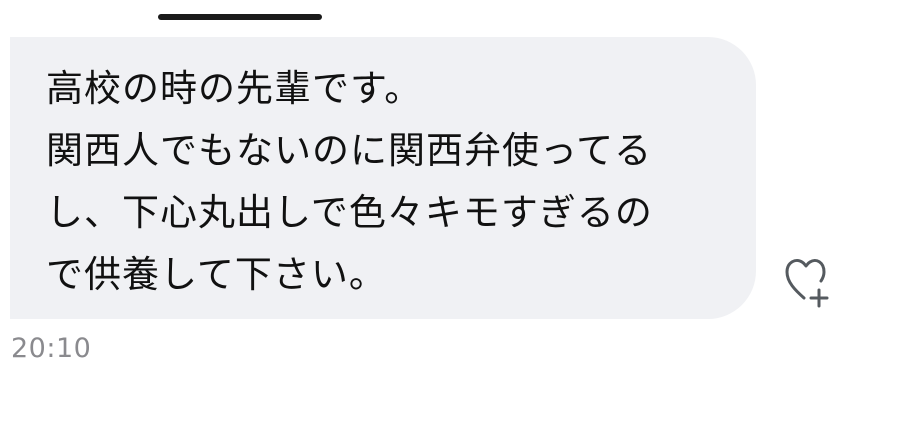 This screenshot has width=920, height=430. What do you see at coordinates (349, 150) in the screenshot?
I see `message-line: 関西人でもないのに関西弁使ってる` at bounding box center [349, 150].